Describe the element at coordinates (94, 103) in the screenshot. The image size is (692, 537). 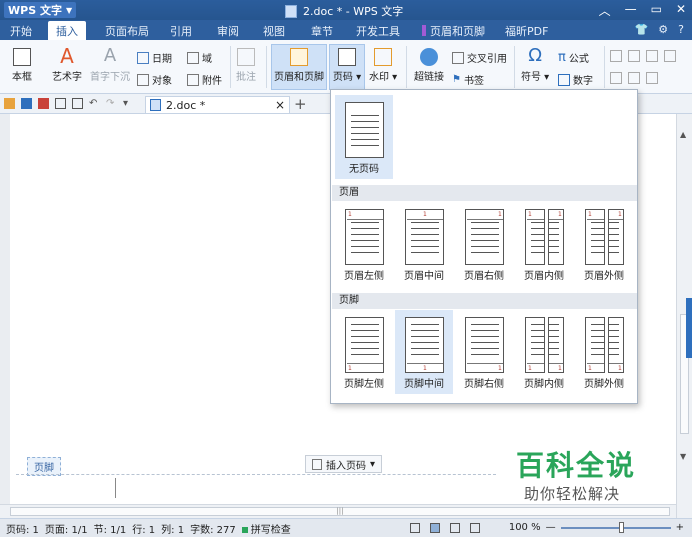
I see `undo-icon: ↶` at that location.